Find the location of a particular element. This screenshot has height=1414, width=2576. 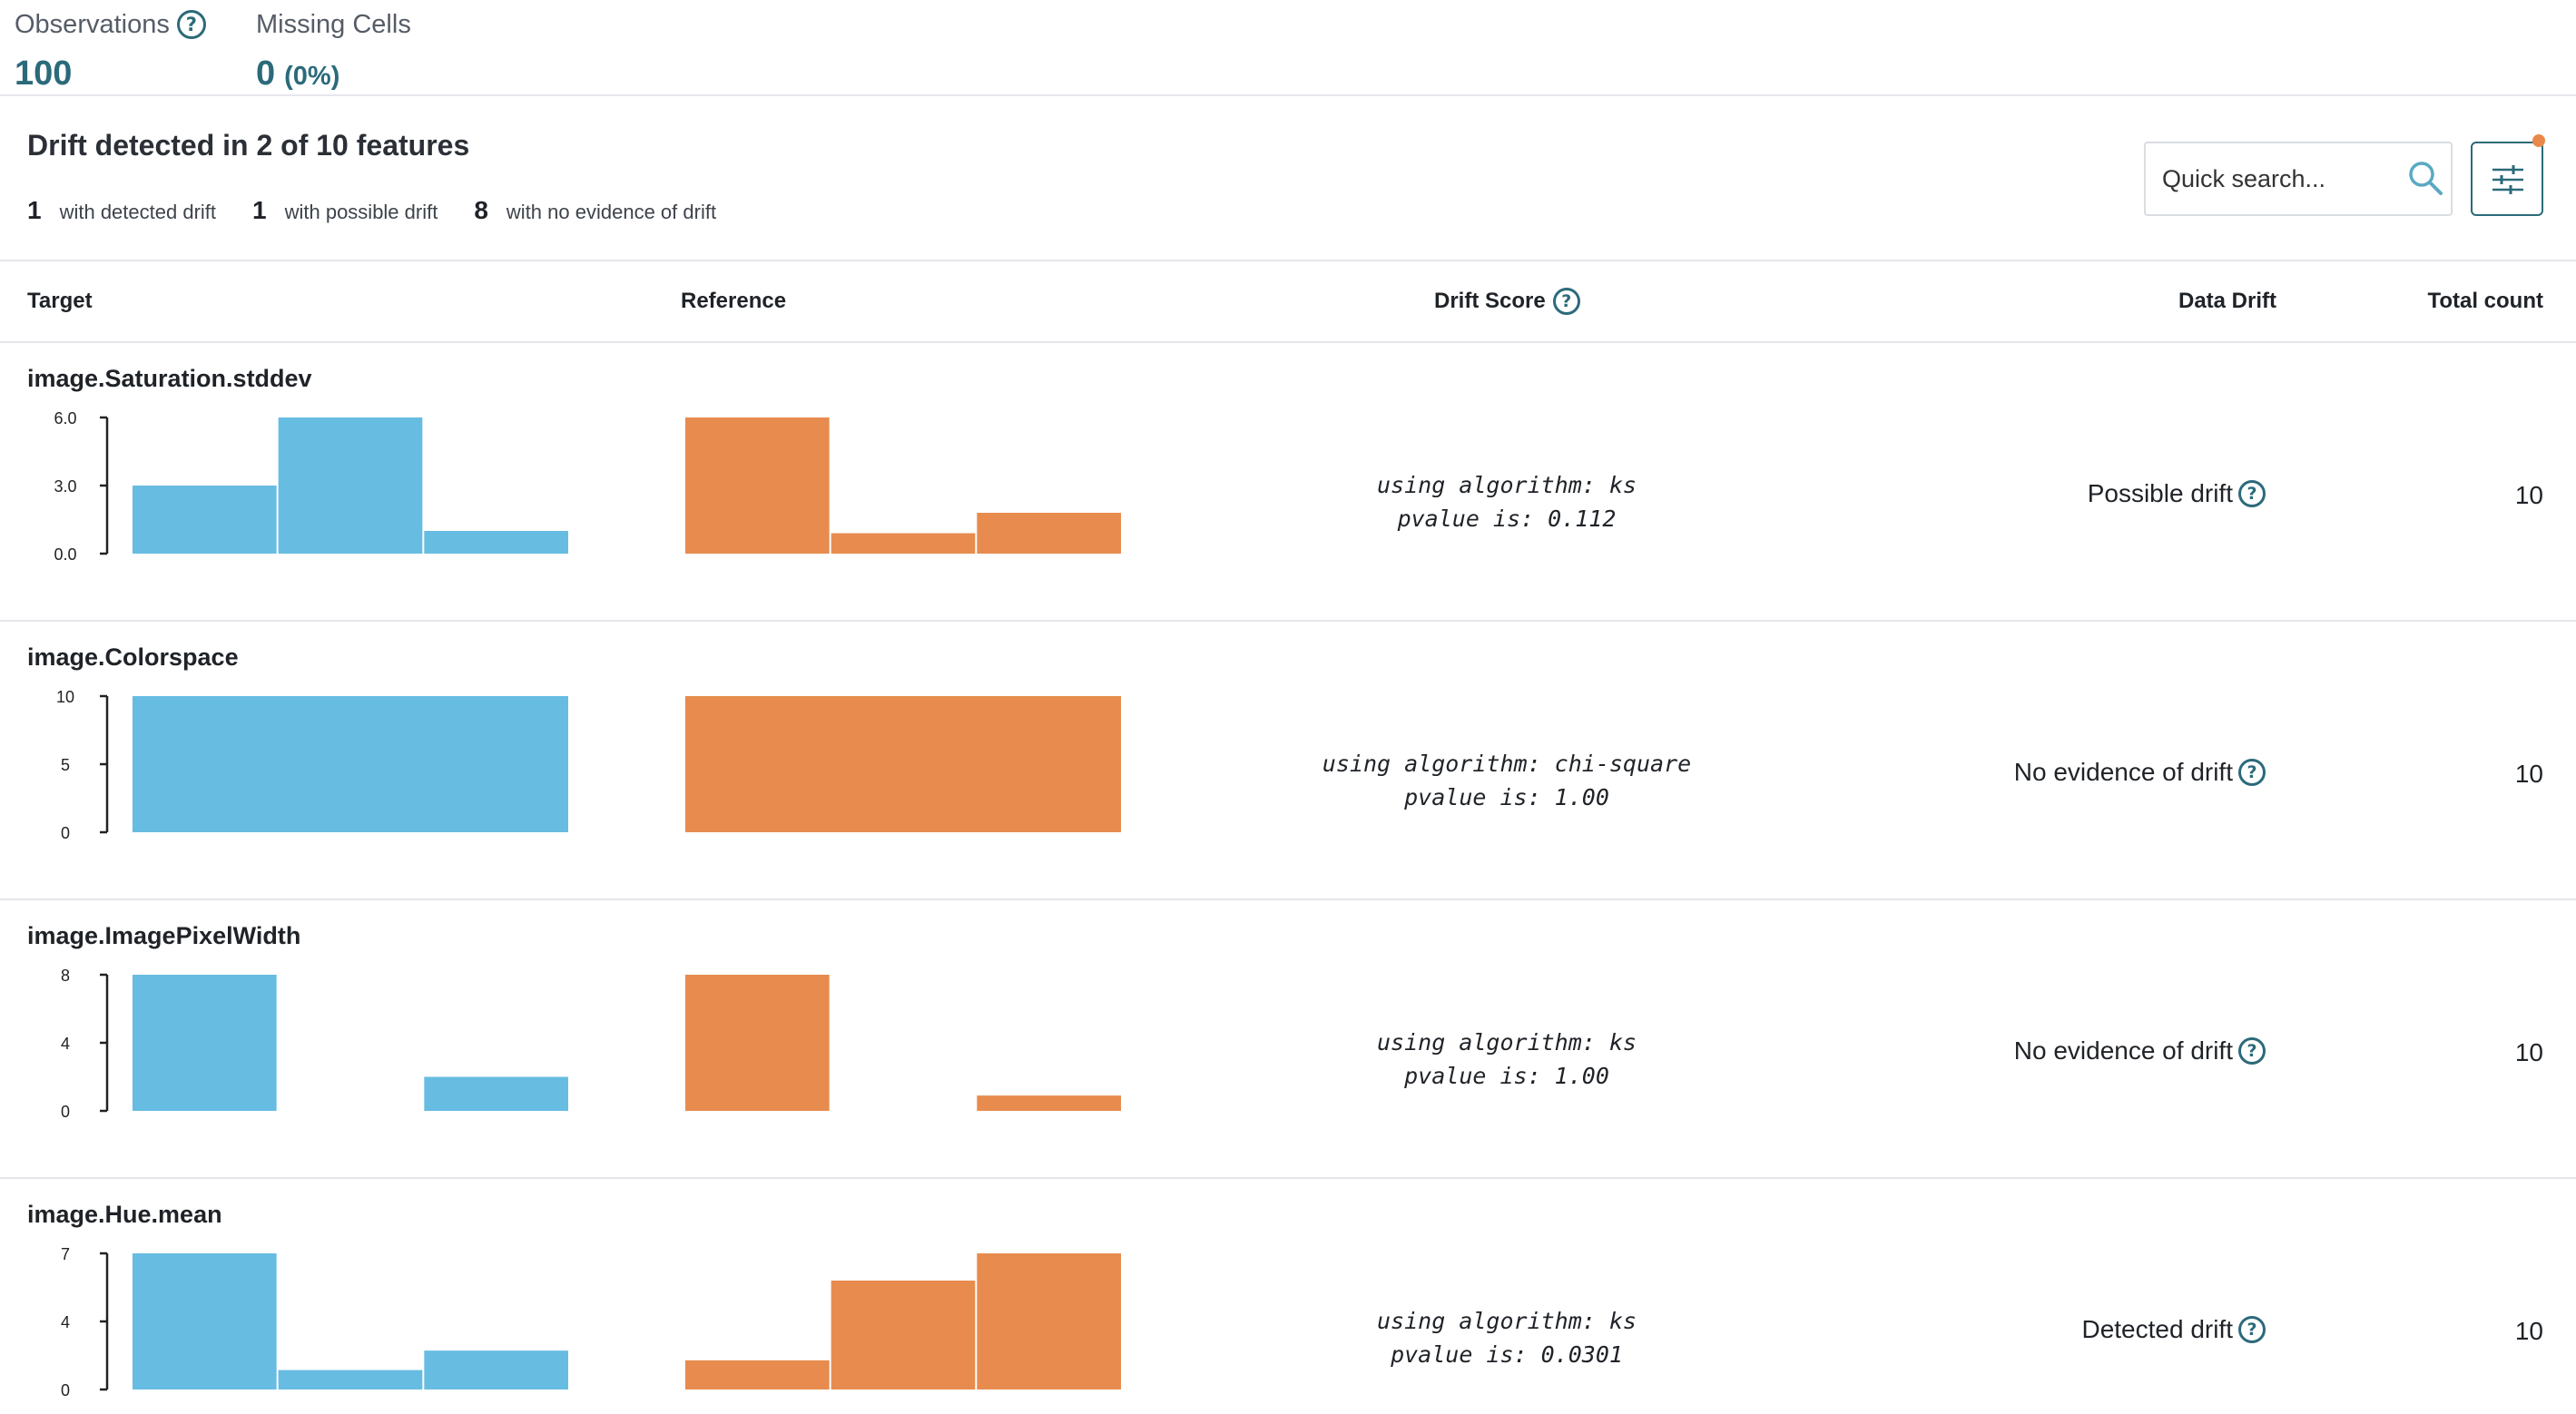

missing-cells-stat: Missing Cells 0 (0%) is located at coordinates (333, 51).